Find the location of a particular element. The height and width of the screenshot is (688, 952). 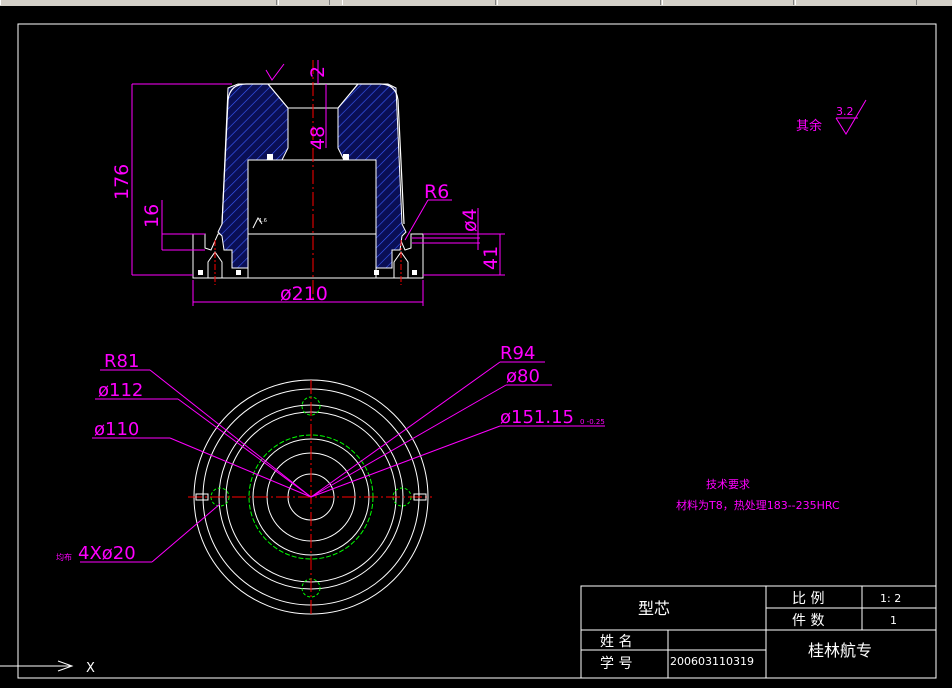

name-label: 姓 名 is located at coordinates (616, 642).